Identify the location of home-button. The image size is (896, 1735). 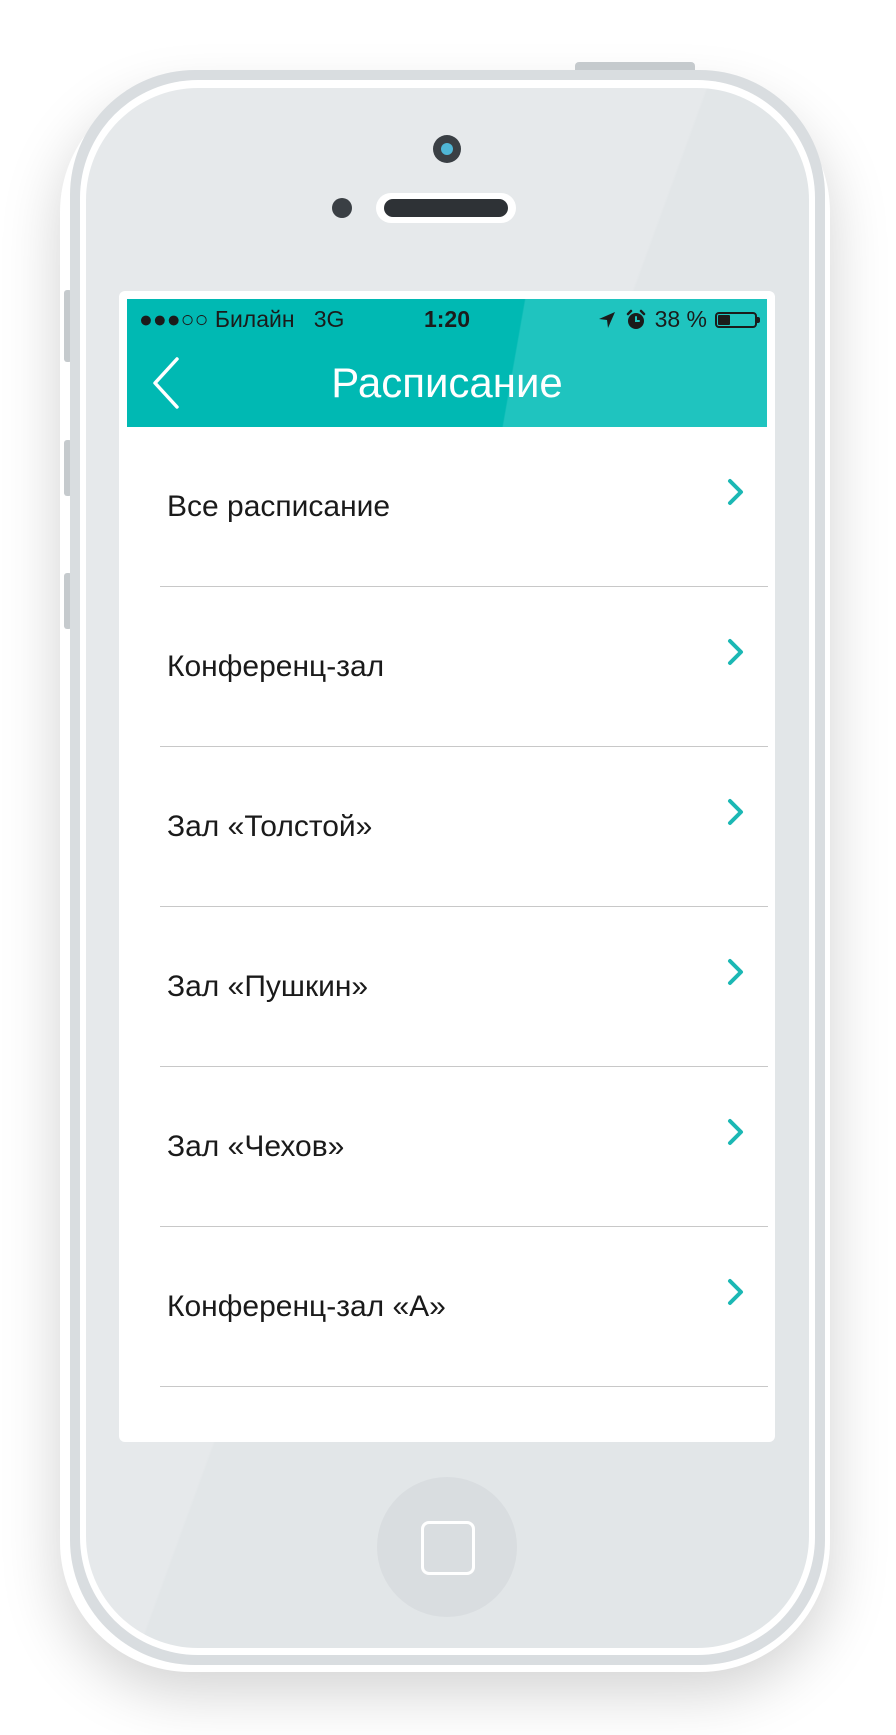
(447, 1547).